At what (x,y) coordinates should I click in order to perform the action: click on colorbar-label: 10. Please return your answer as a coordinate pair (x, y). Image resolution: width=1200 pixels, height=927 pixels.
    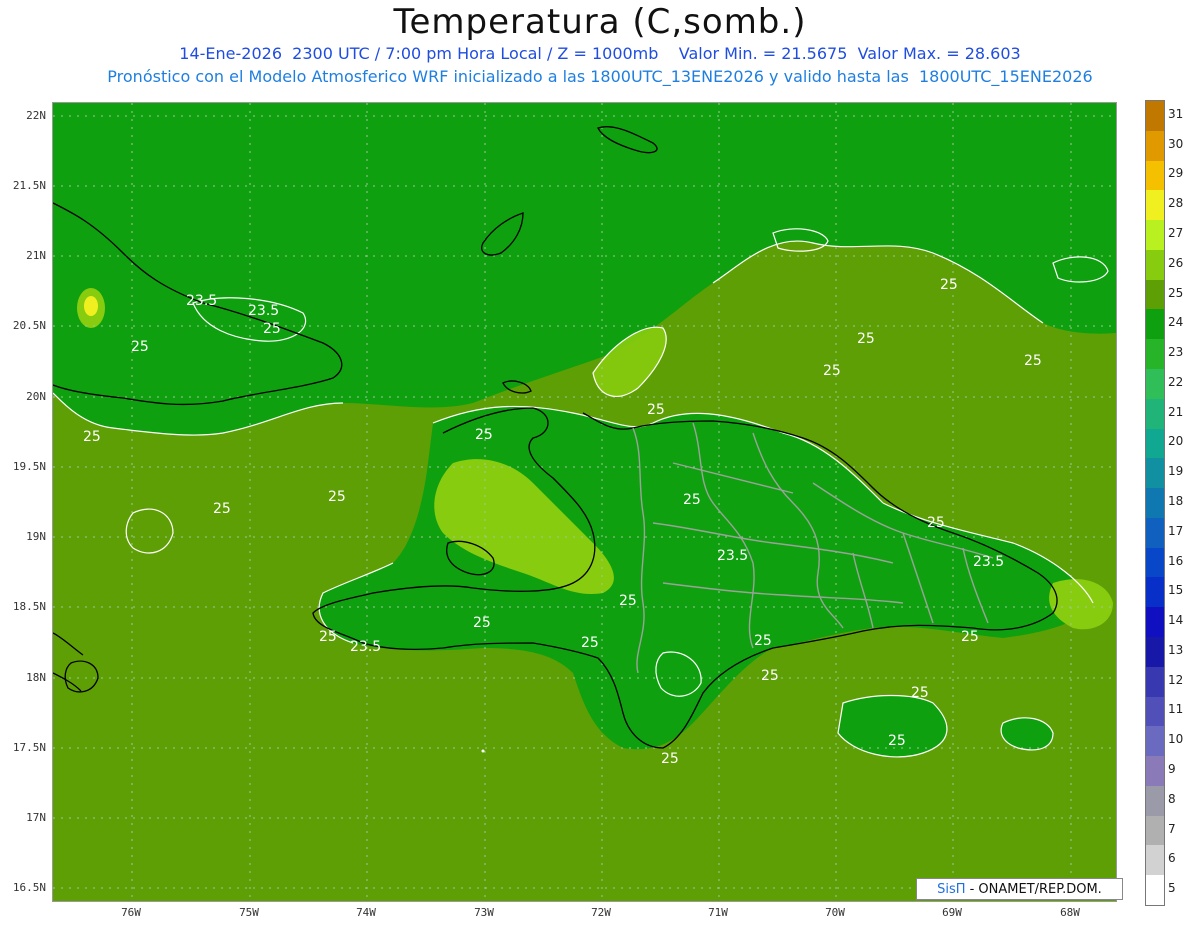
    Looking at the image, I should click on (1176, 739).